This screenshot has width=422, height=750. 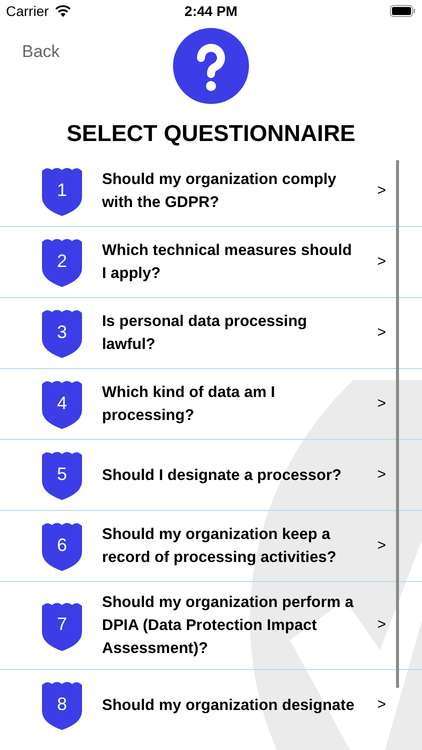 I want to click on question-text: Which technical measures should I apply?, so click(x=227, y=262).